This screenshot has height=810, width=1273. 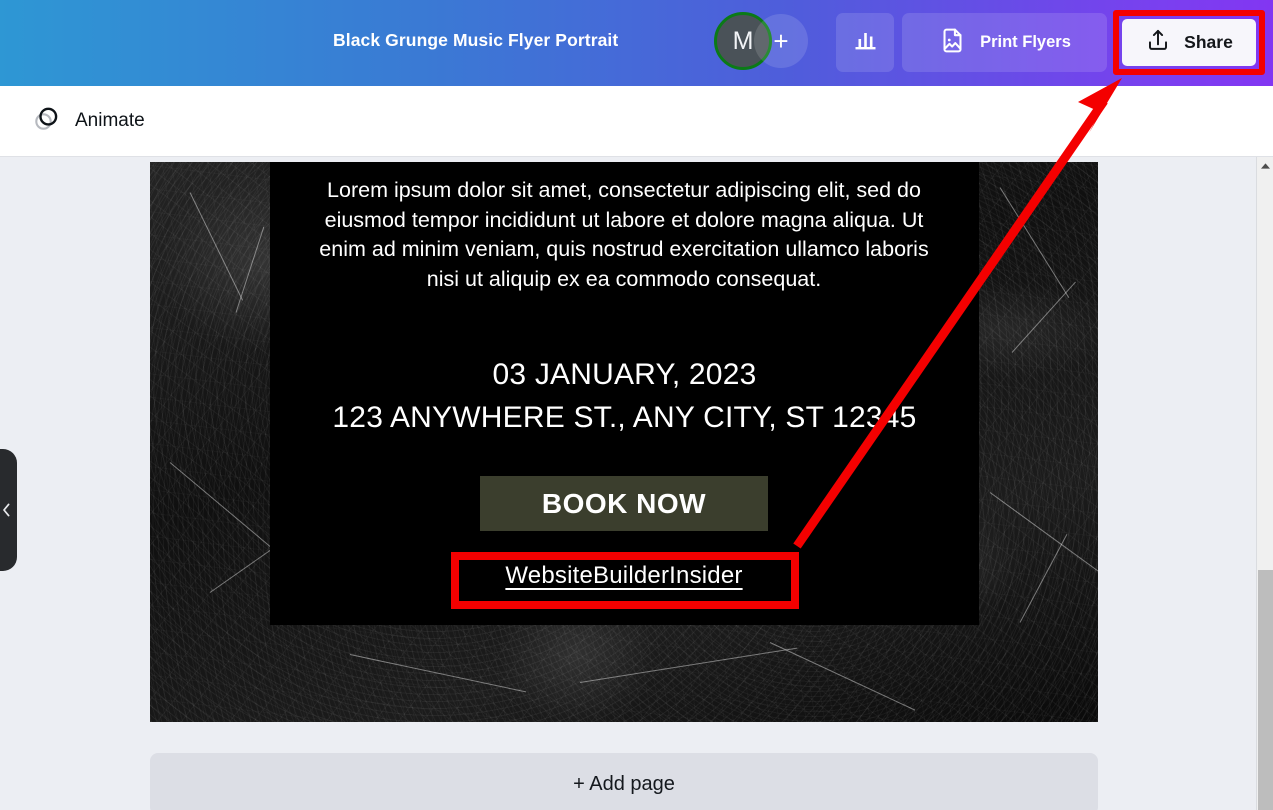 I want to click on add-collaborator-button: +, so click(x=781, y=41).